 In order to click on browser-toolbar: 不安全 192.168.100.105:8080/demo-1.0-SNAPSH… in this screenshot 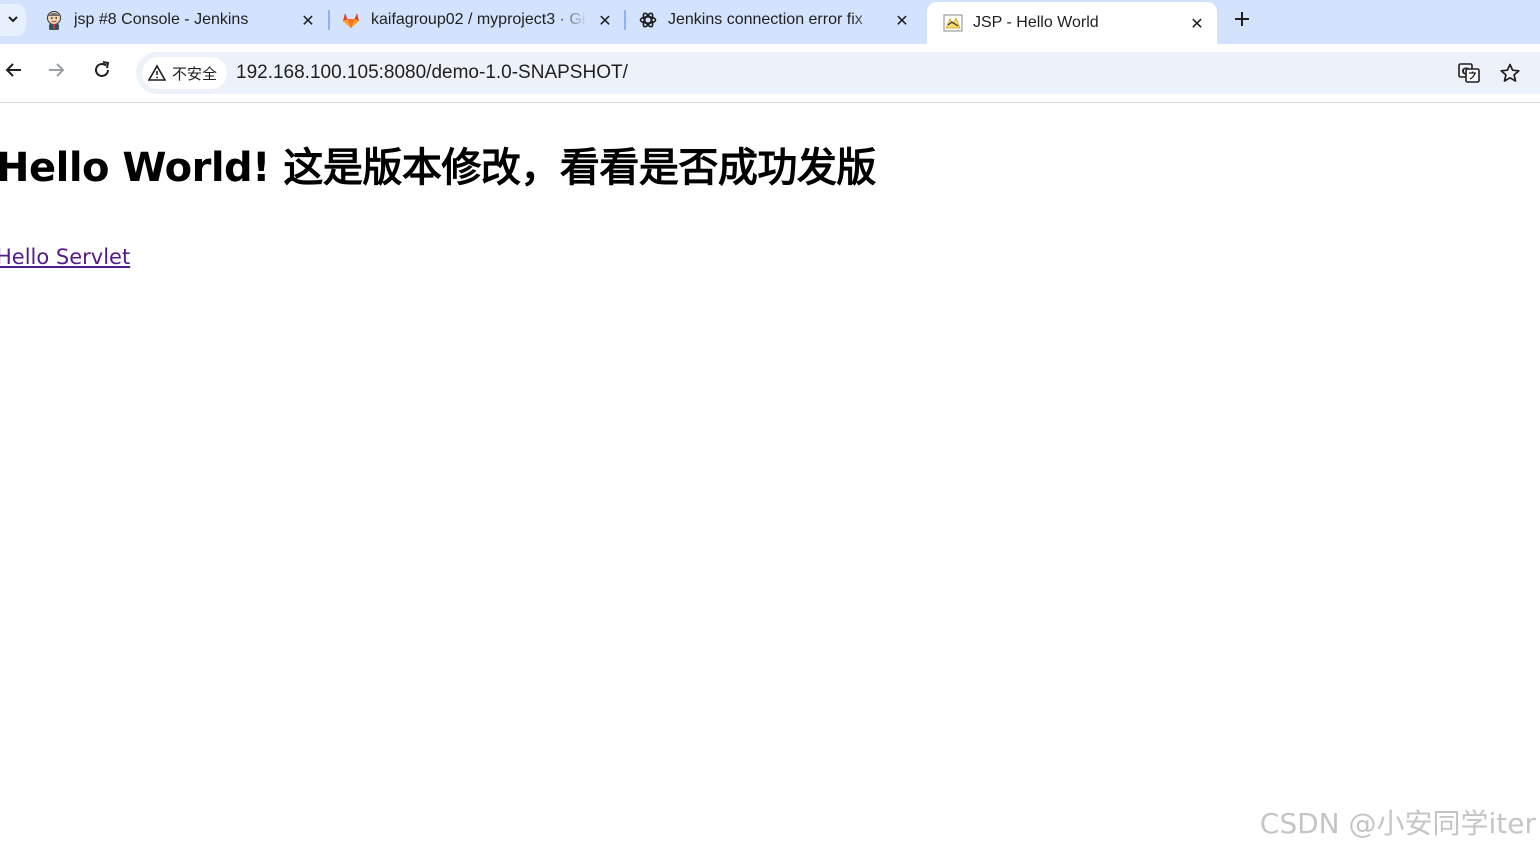, I will do `click(770, 73)`.